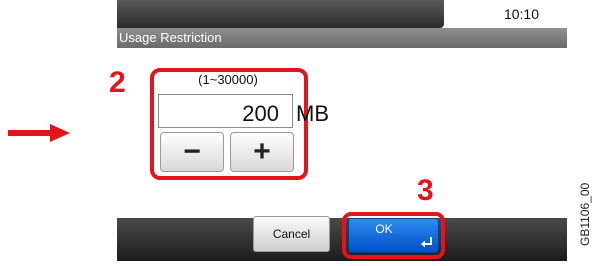 This screenshot has height=266, width=595. Describe the element at coordinates (117, 82) in the screenshot. I see `step-2-number: 2` at that location.